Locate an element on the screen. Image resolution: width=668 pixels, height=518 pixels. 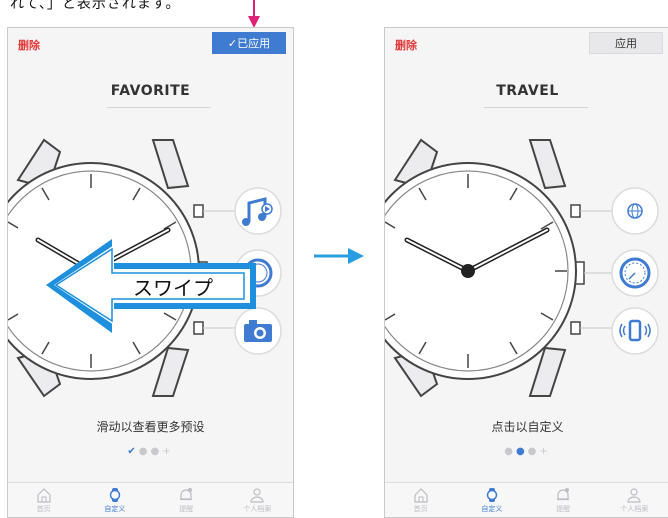
top-annotation-note: れて、」と表示されます。 is located at coordinates (95, 6).